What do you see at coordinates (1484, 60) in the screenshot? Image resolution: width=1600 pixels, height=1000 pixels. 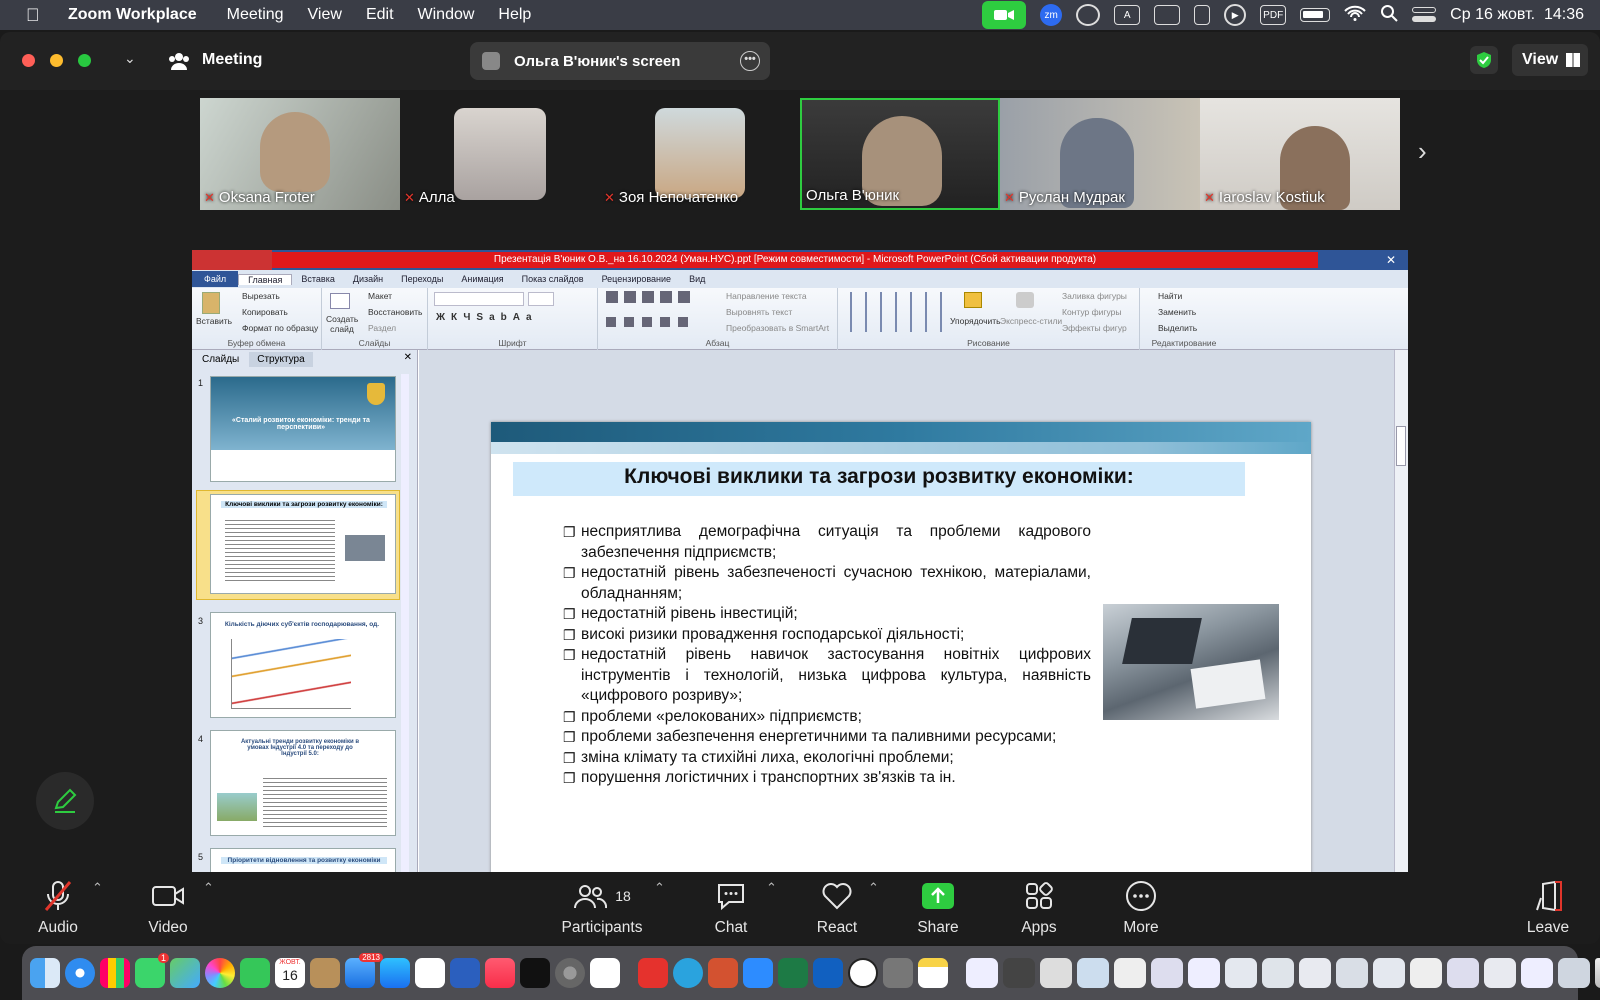 I see `encryption-shield-icon` at bounding box center [1484, 60].